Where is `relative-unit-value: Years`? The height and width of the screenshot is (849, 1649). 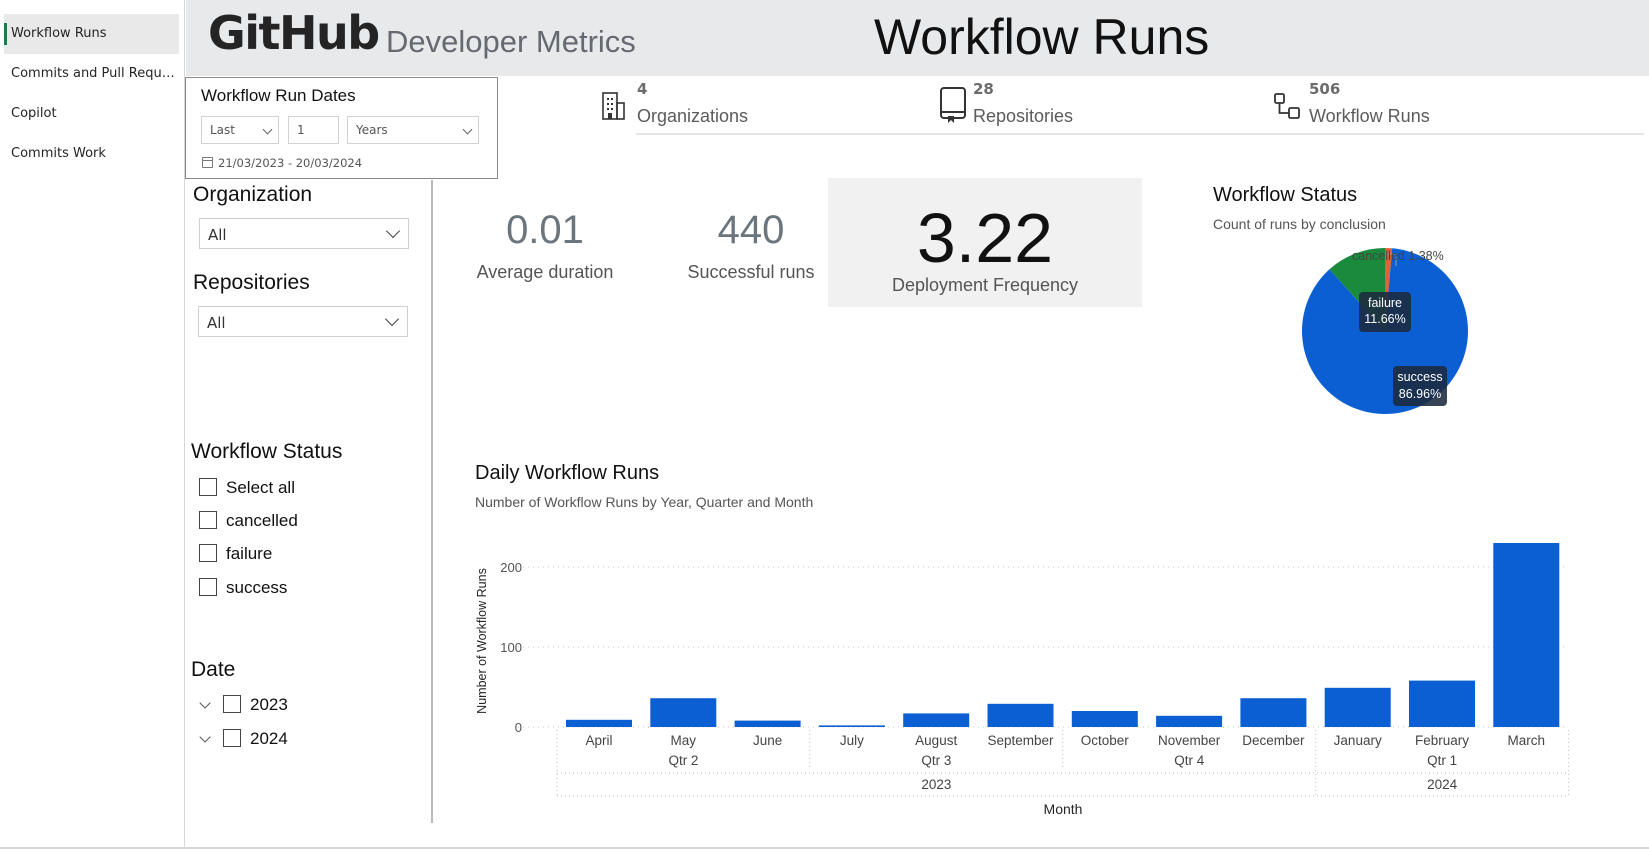 relative-unit-value: Years is located at coordinates (372, 130).